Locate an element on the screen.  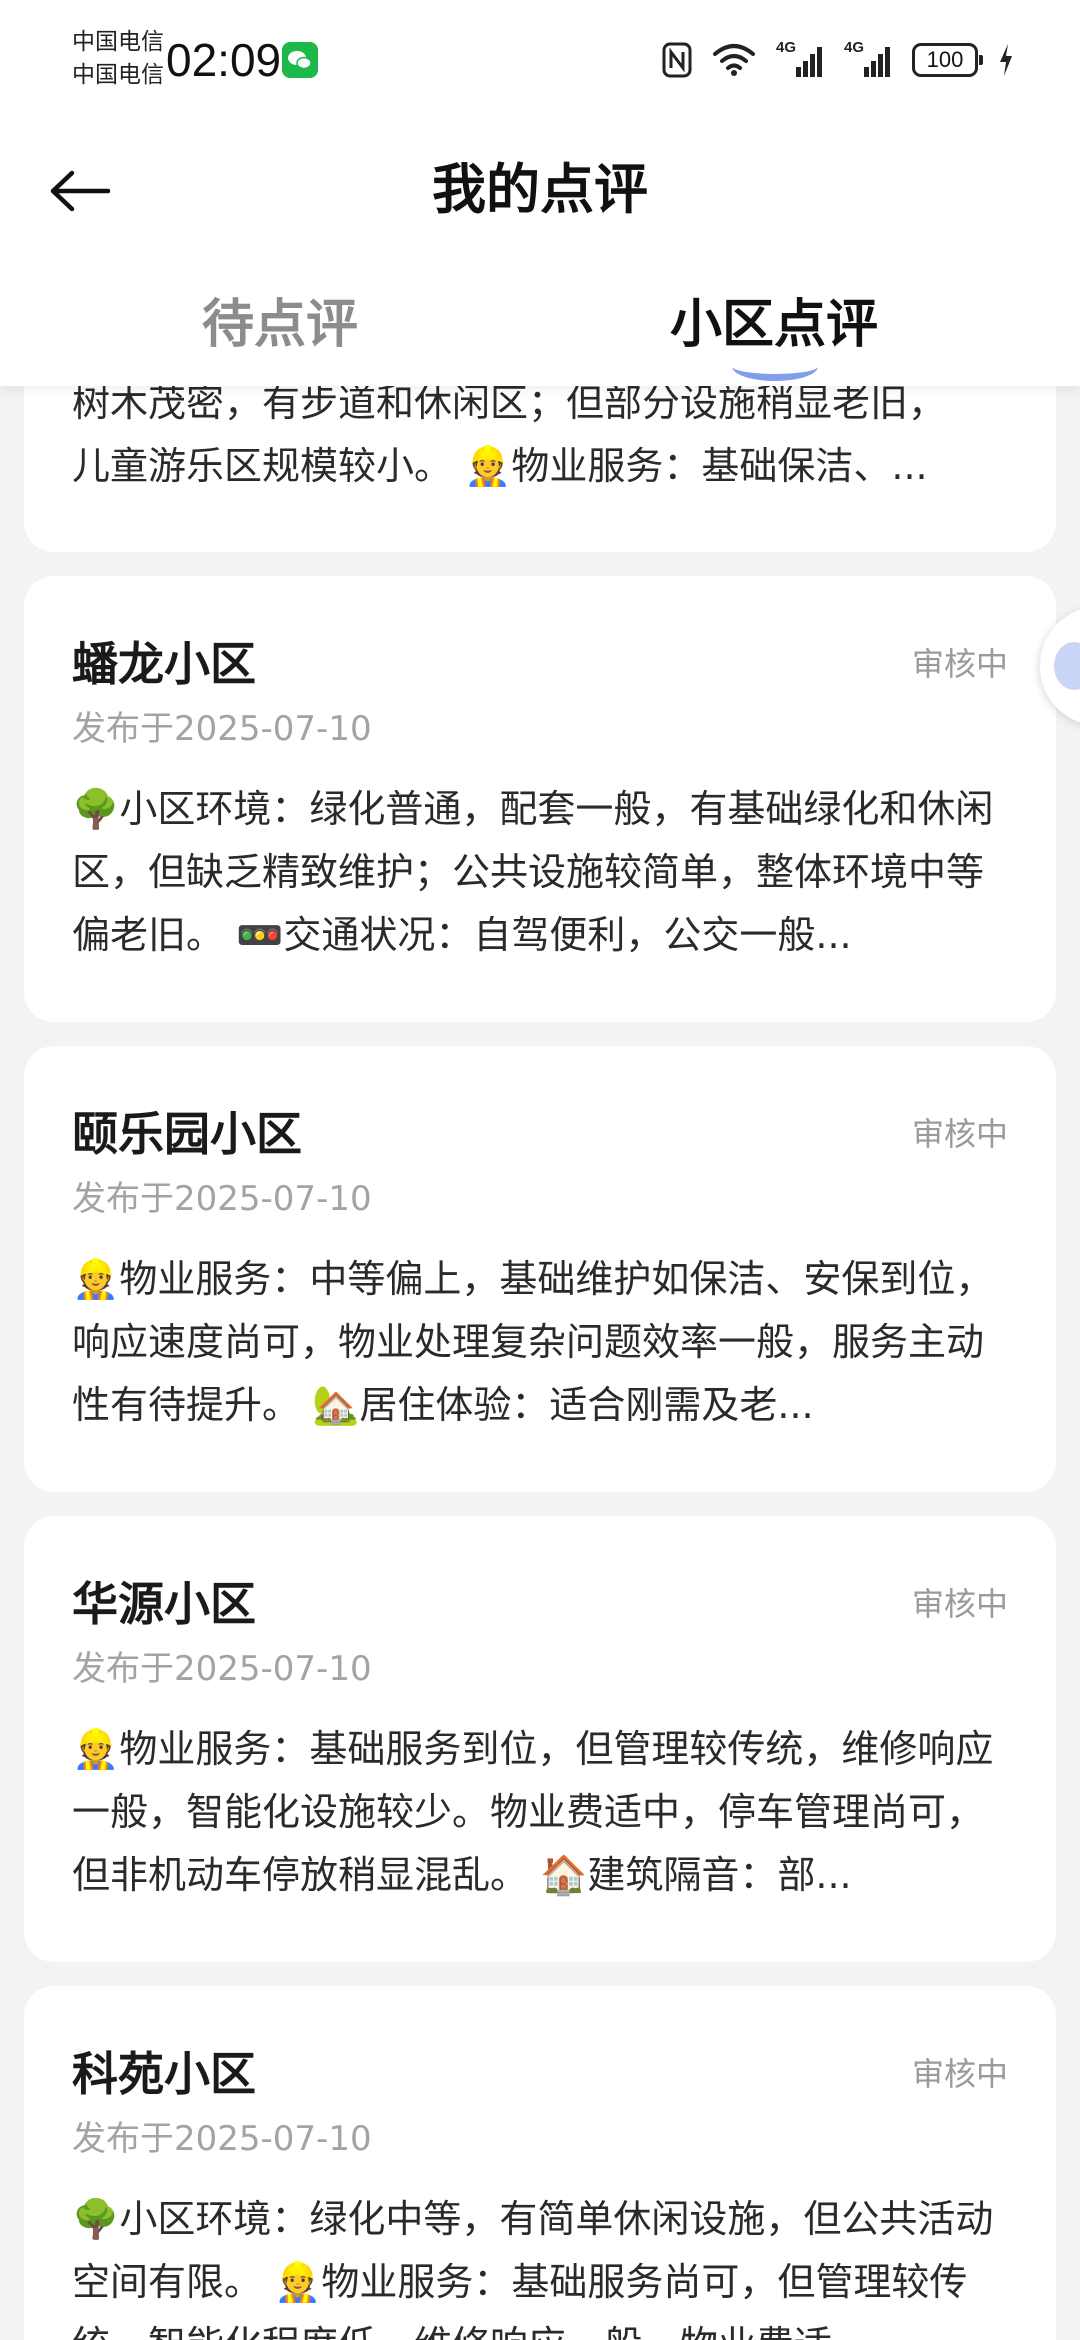
status-bar: 中国电信 中国电信 02:09 4G 4G 100 is located at coordinates (540, 60).